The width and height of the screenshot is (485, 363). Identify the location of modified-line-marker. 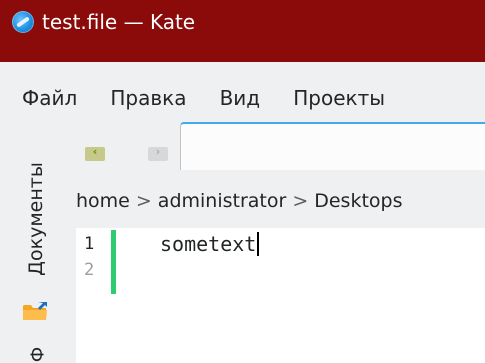
(113, 262).